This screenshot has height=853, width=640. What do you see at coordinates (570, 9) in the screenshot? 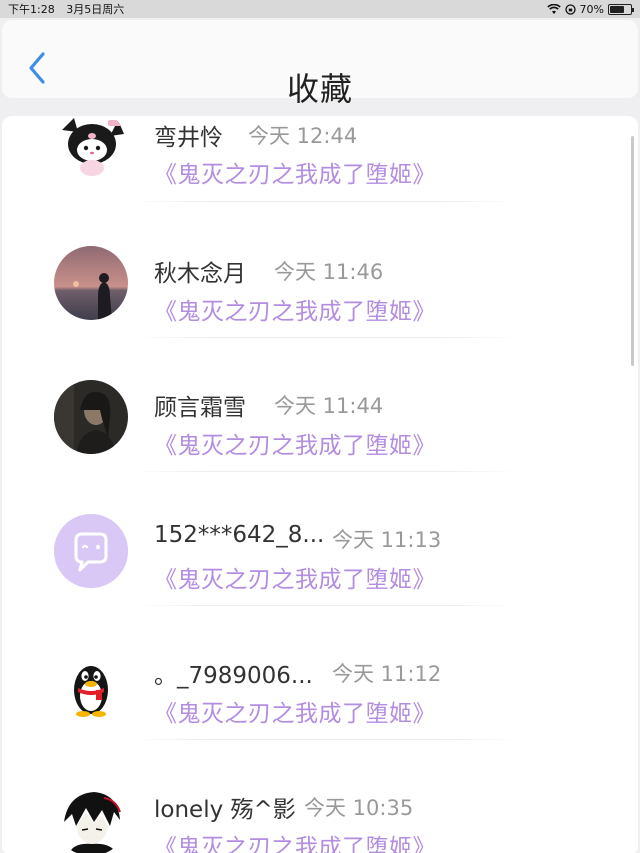
I see `orientation-lock-icon` at bounding box center [570, 9].